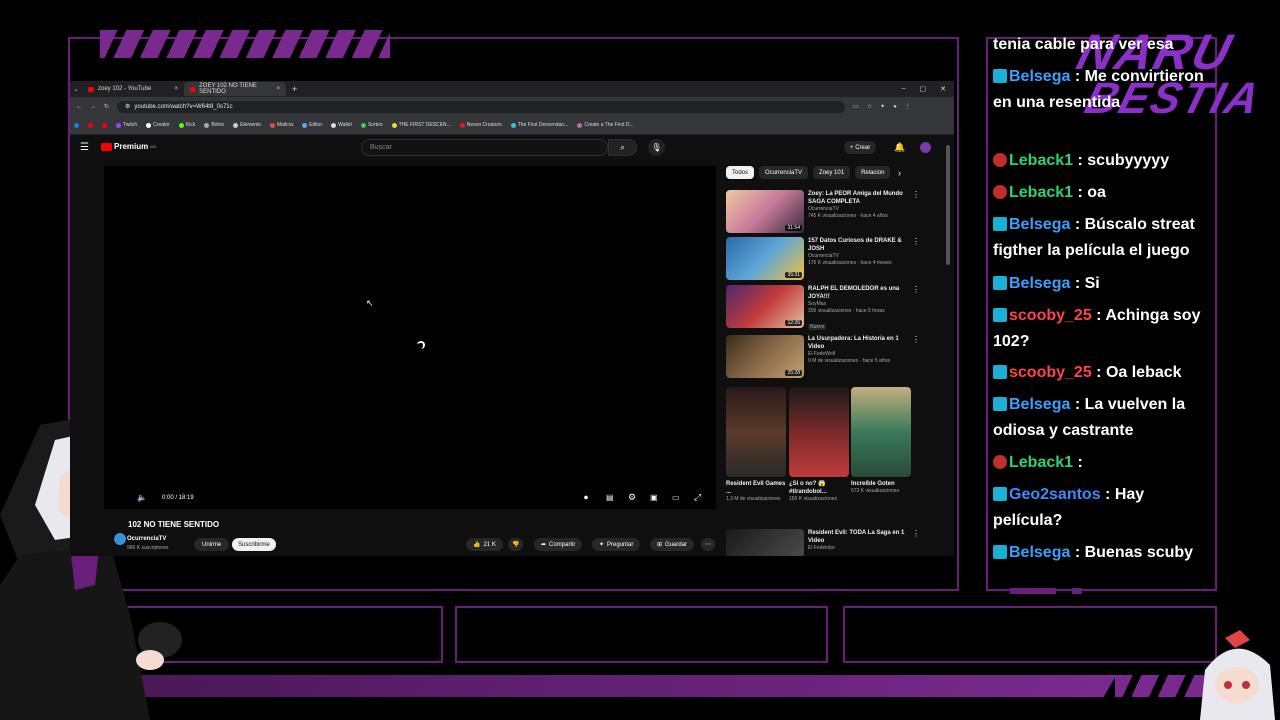 This screenshot has width=1280, height=720. Describe the element at coordinates (76, 89) in the screenshot. I see `tab-list-icon: ⌄` at that location.